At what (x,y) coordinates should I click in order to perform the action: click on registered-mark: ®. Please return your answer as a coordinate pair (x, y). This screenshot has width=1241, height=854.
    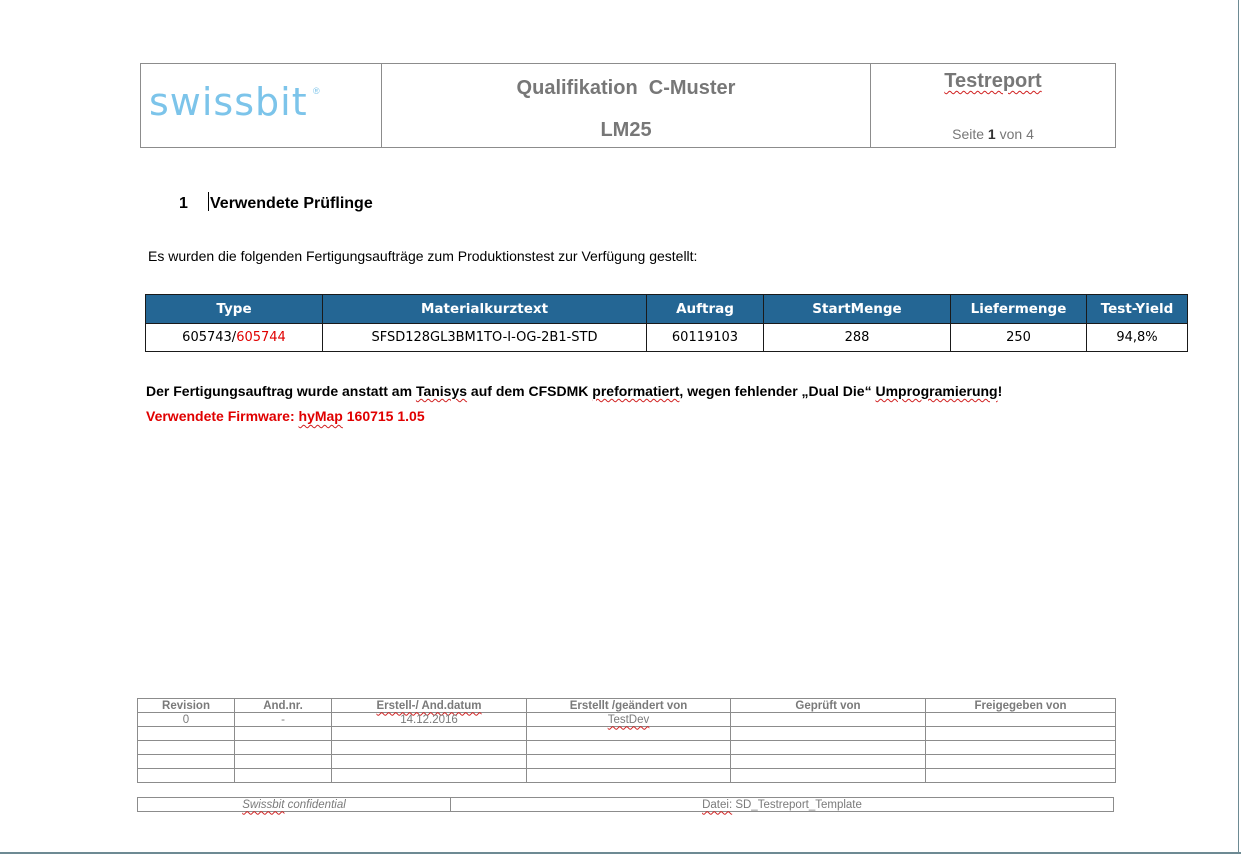
    Looking at the image, I should click on (316, 91).